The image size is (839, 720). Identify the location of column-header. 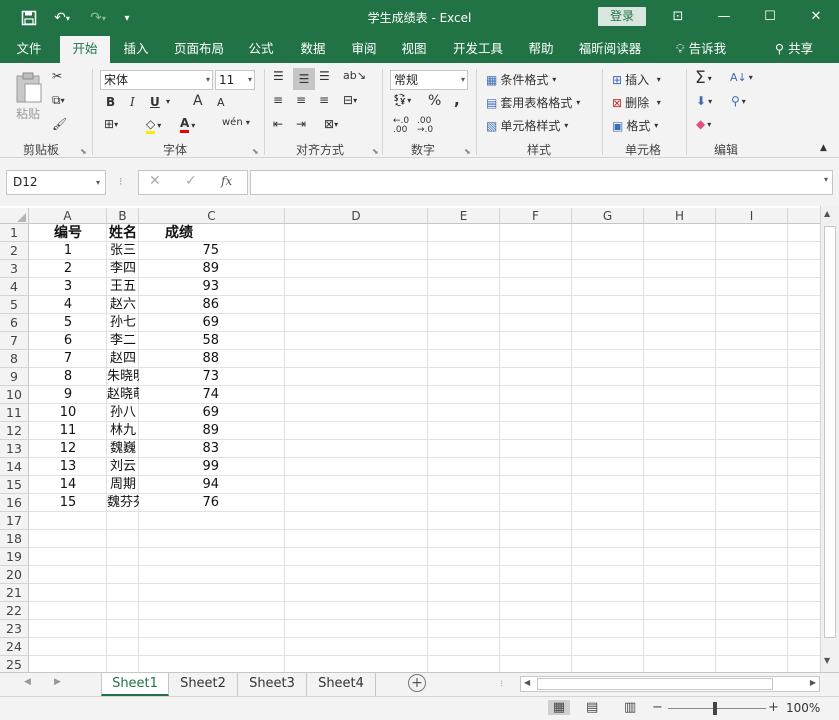
(804, 216).